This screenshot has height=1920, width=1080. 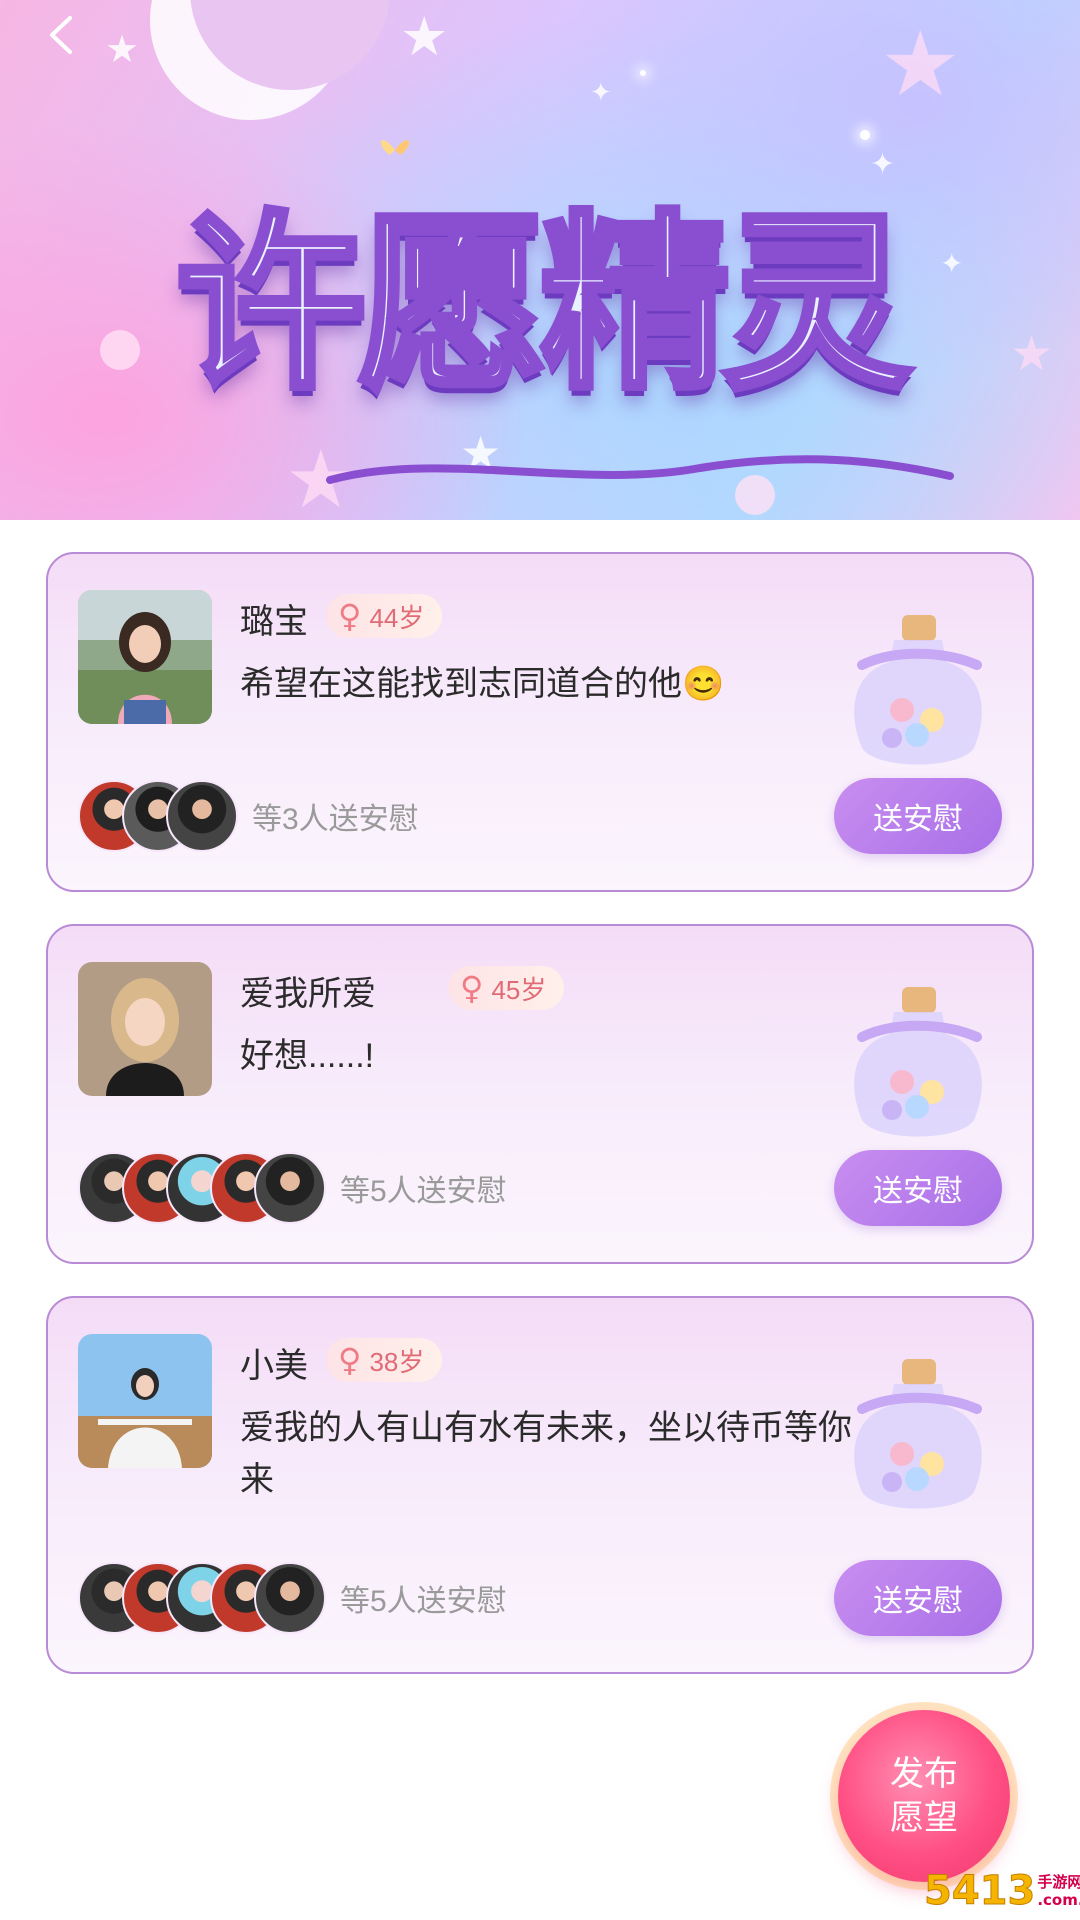 What do you see at coordinates (519, 989) in the screenshot?
I see `age-label: 45岁` at bounding box center [519, 989].